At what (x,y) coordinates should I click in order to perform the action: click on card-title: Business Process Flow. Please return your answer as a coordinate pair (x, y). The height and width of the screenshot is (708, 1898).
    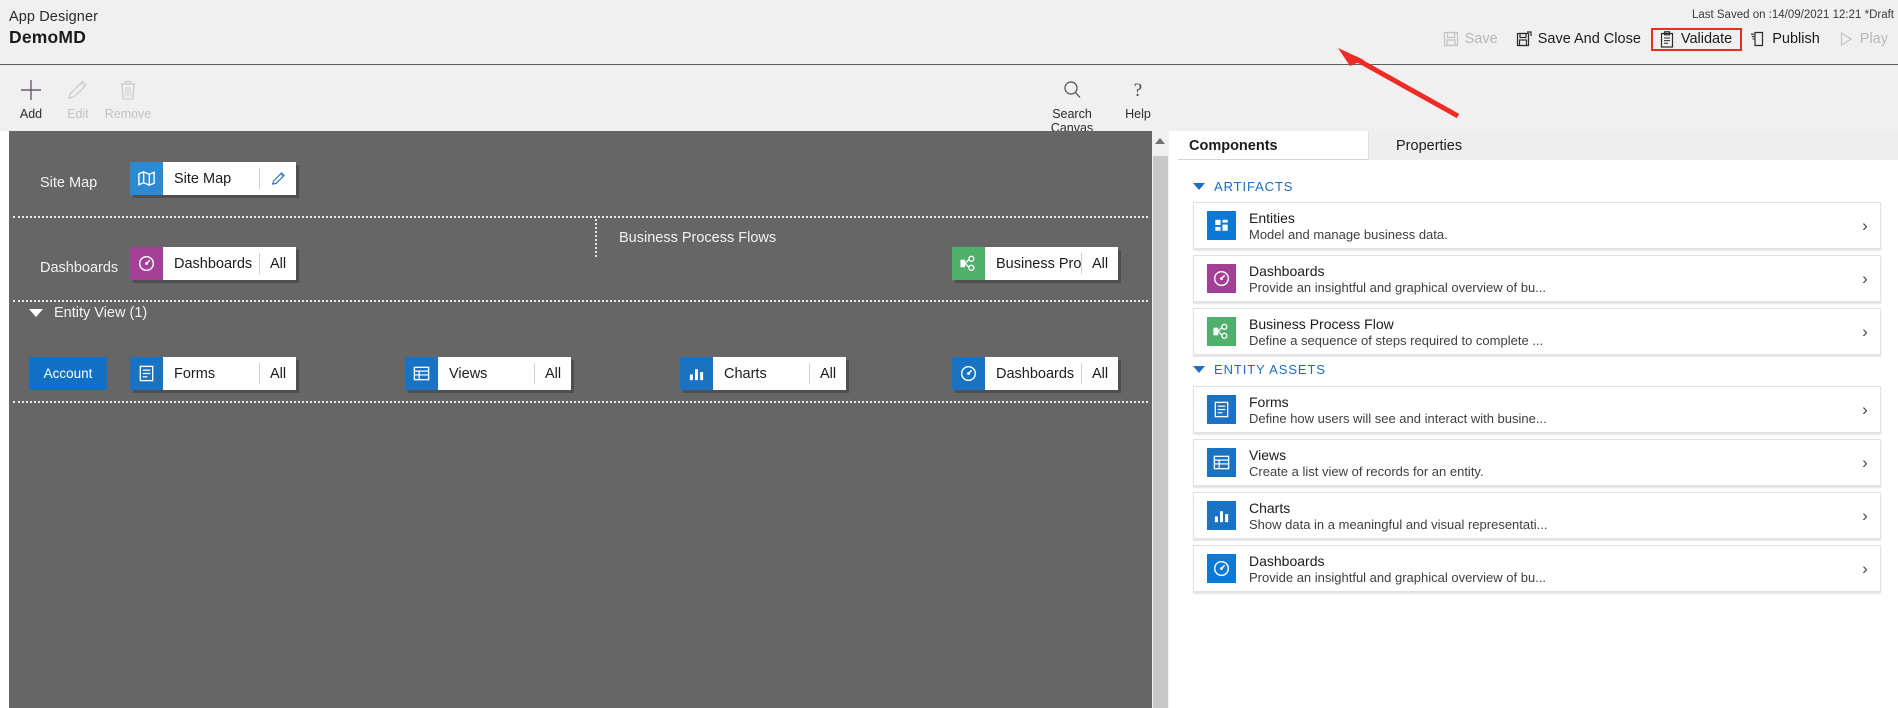
    Looking at the image, I should click on (1321, 323).